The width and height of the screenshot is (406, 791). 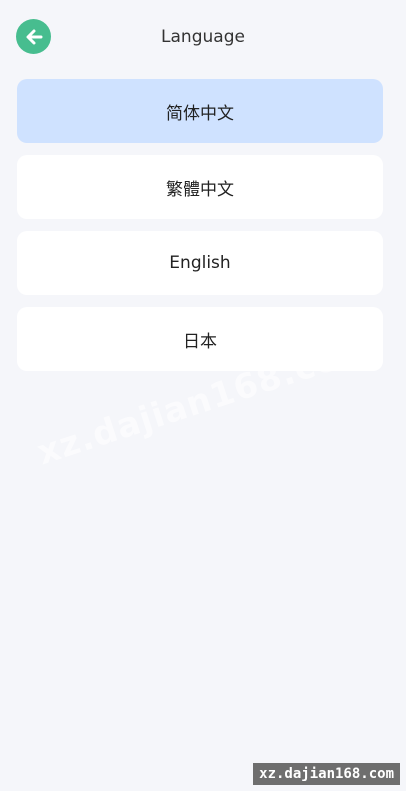 I want to click on page-title: Language, so click(x=203, y=37).